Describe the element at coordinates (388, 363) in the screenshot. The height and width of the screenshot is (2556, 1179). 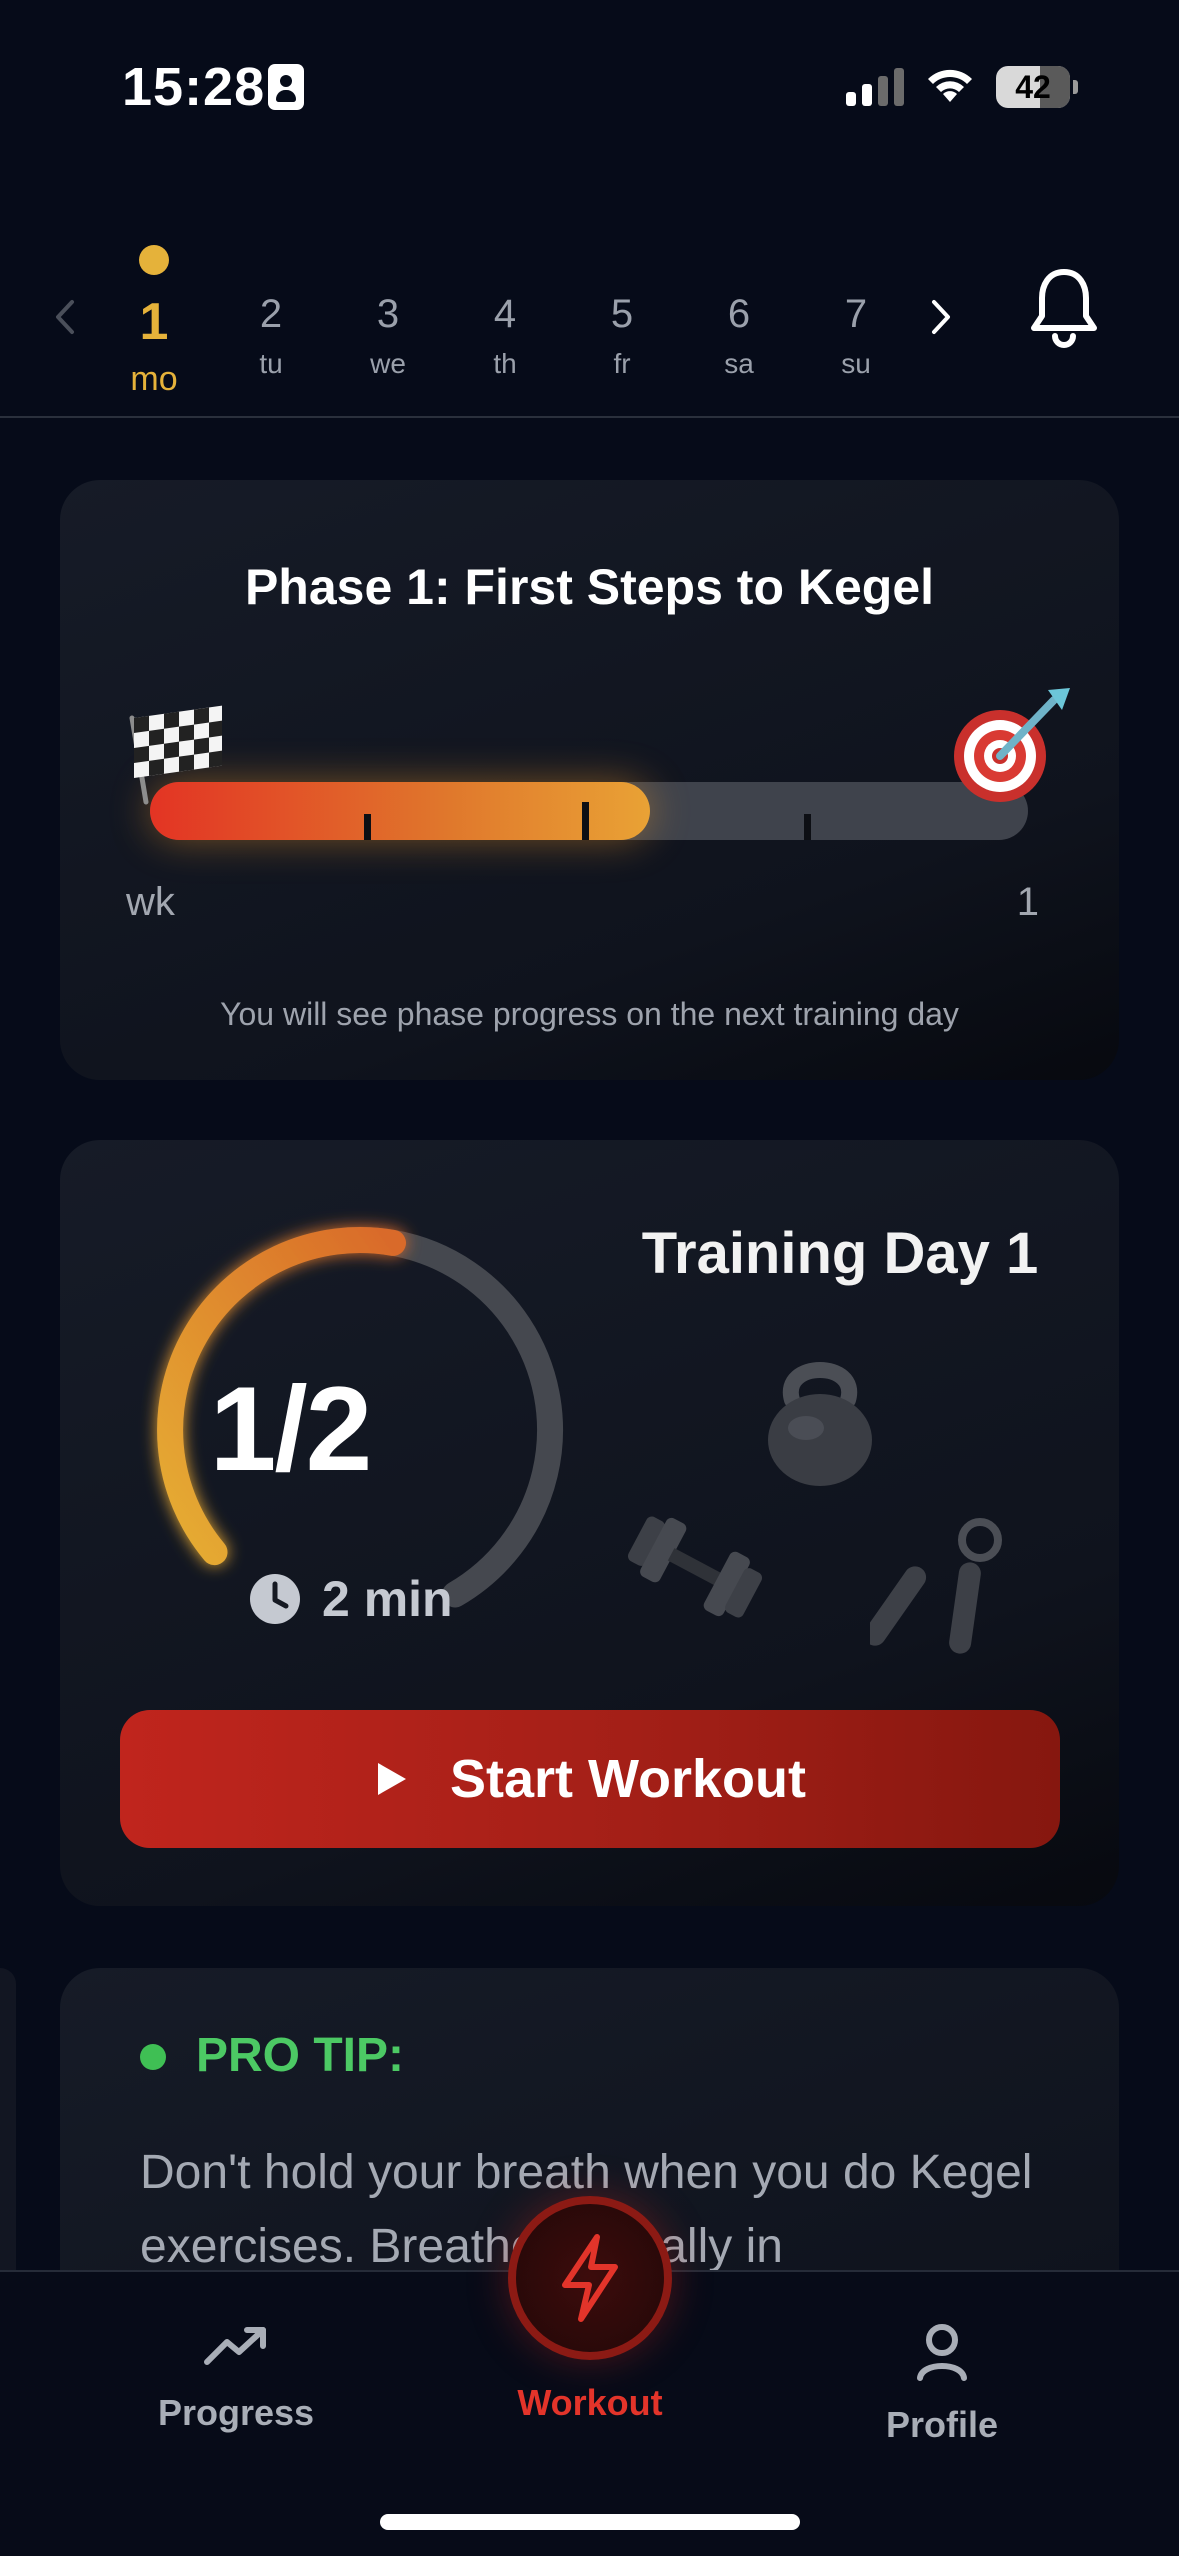
I see `day-label: we` at that location.